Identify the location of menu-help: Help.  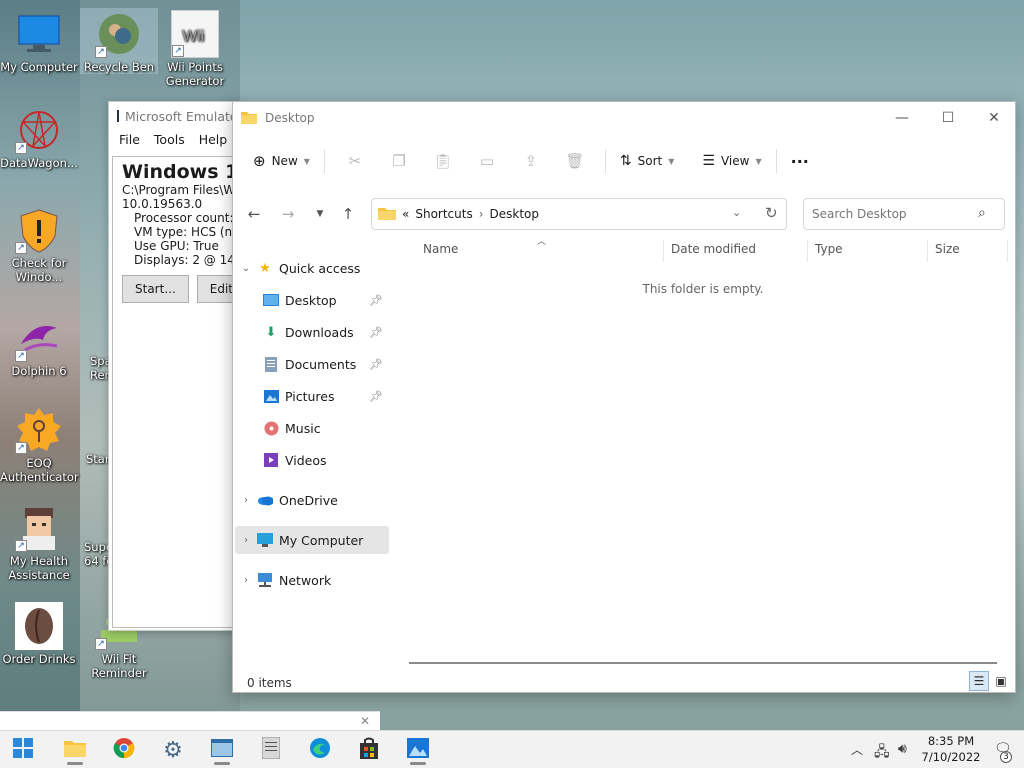
(213, 141).